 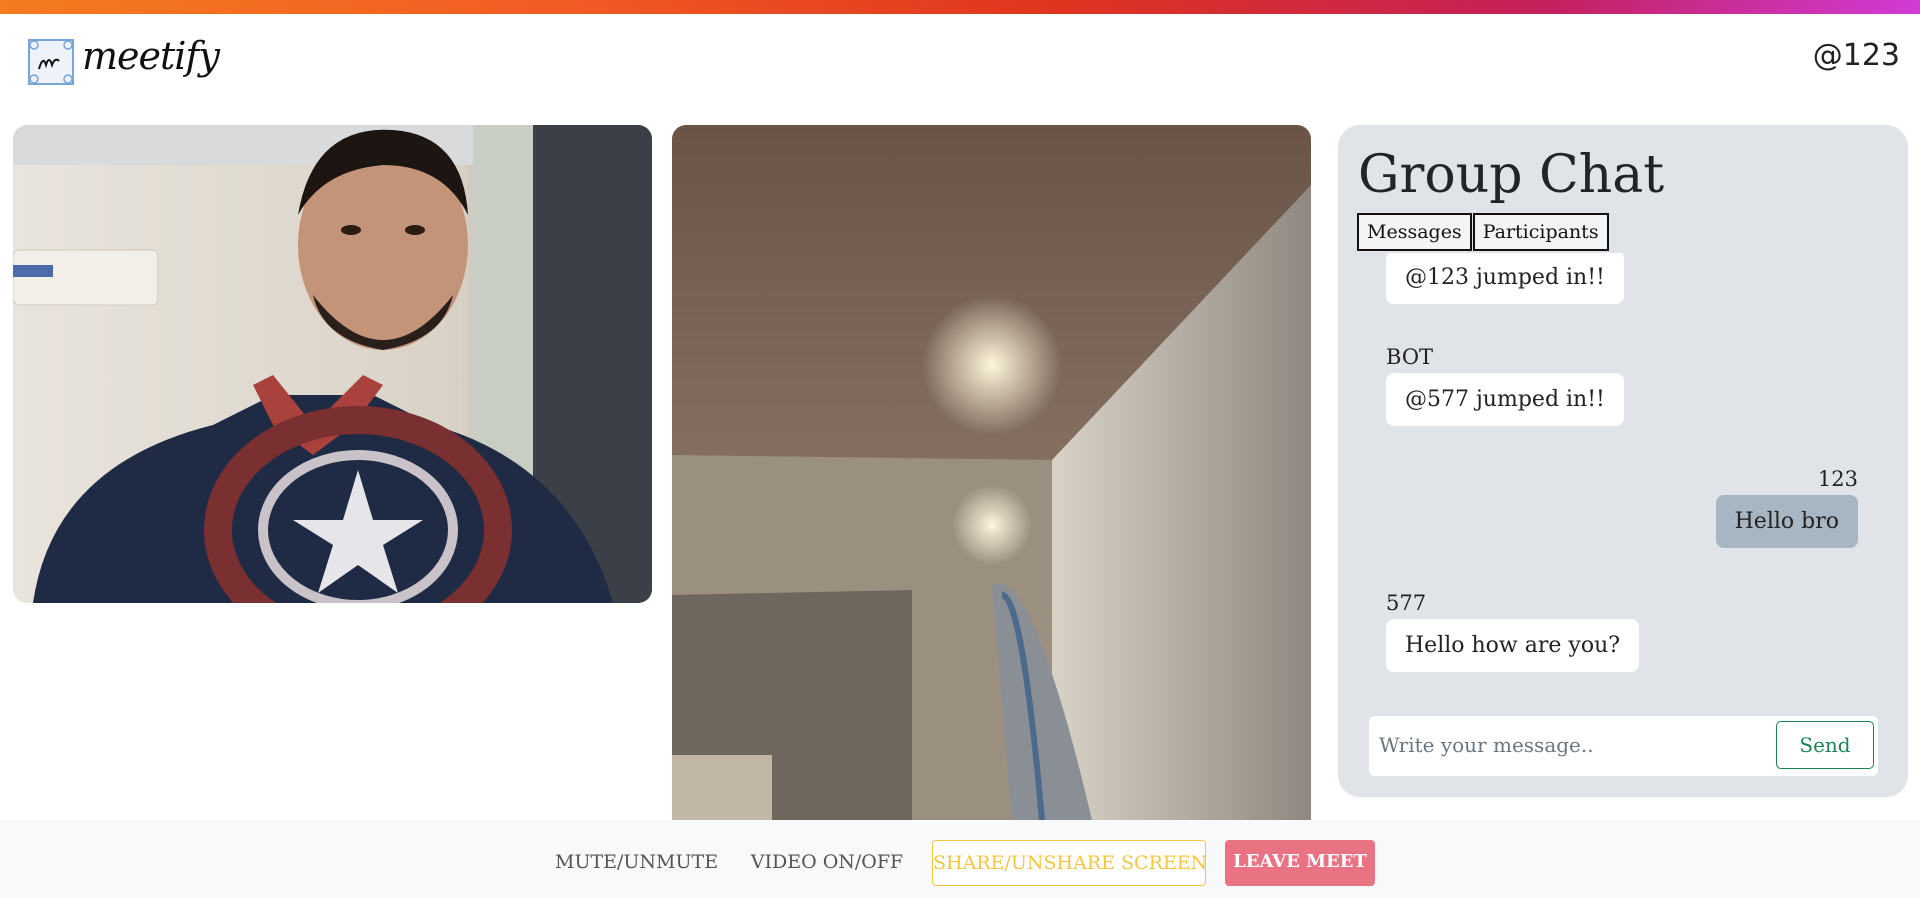 I want to click on video-toggle-button: VIDEO ON/OFF, so click(x=827, y=863).